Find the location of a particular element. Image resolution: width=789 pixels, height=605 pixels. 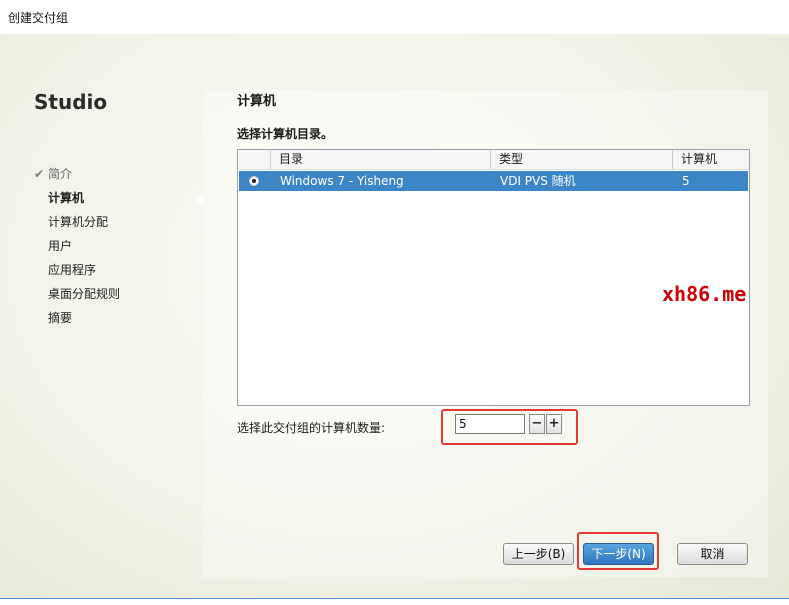

header-machines: 计算机 is located at coordinates (711, 159).